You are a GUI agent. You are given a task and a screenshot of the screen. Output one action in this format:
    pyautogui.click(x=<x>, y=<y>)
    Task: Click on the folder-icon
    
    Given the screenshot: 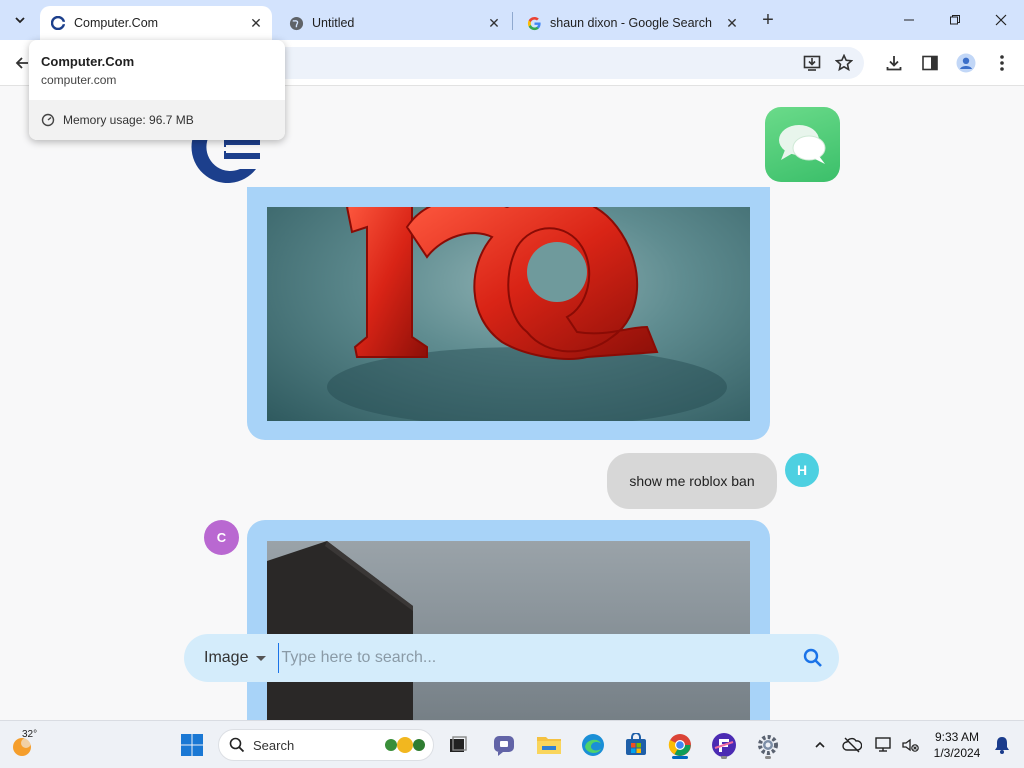 What is the action you would take?
    pyautogui.click(x=549, y=745)
    